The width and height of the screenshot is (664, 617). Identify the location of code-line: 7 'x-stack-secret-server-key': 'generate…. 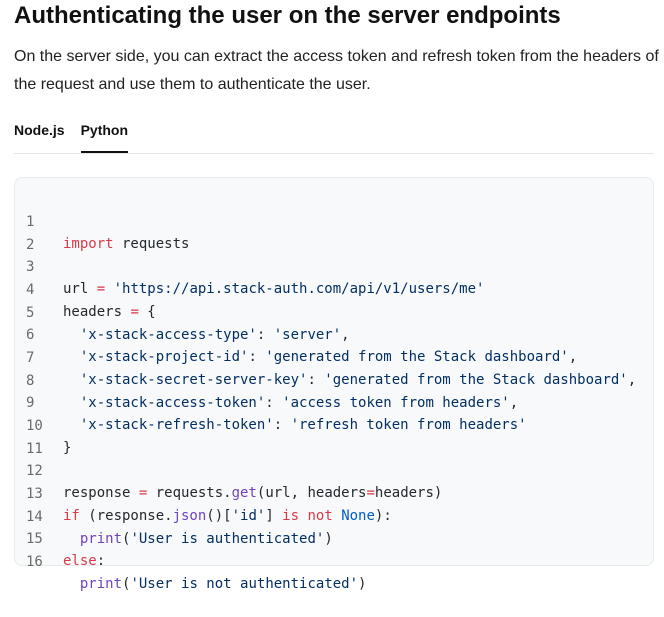
(325, 356).